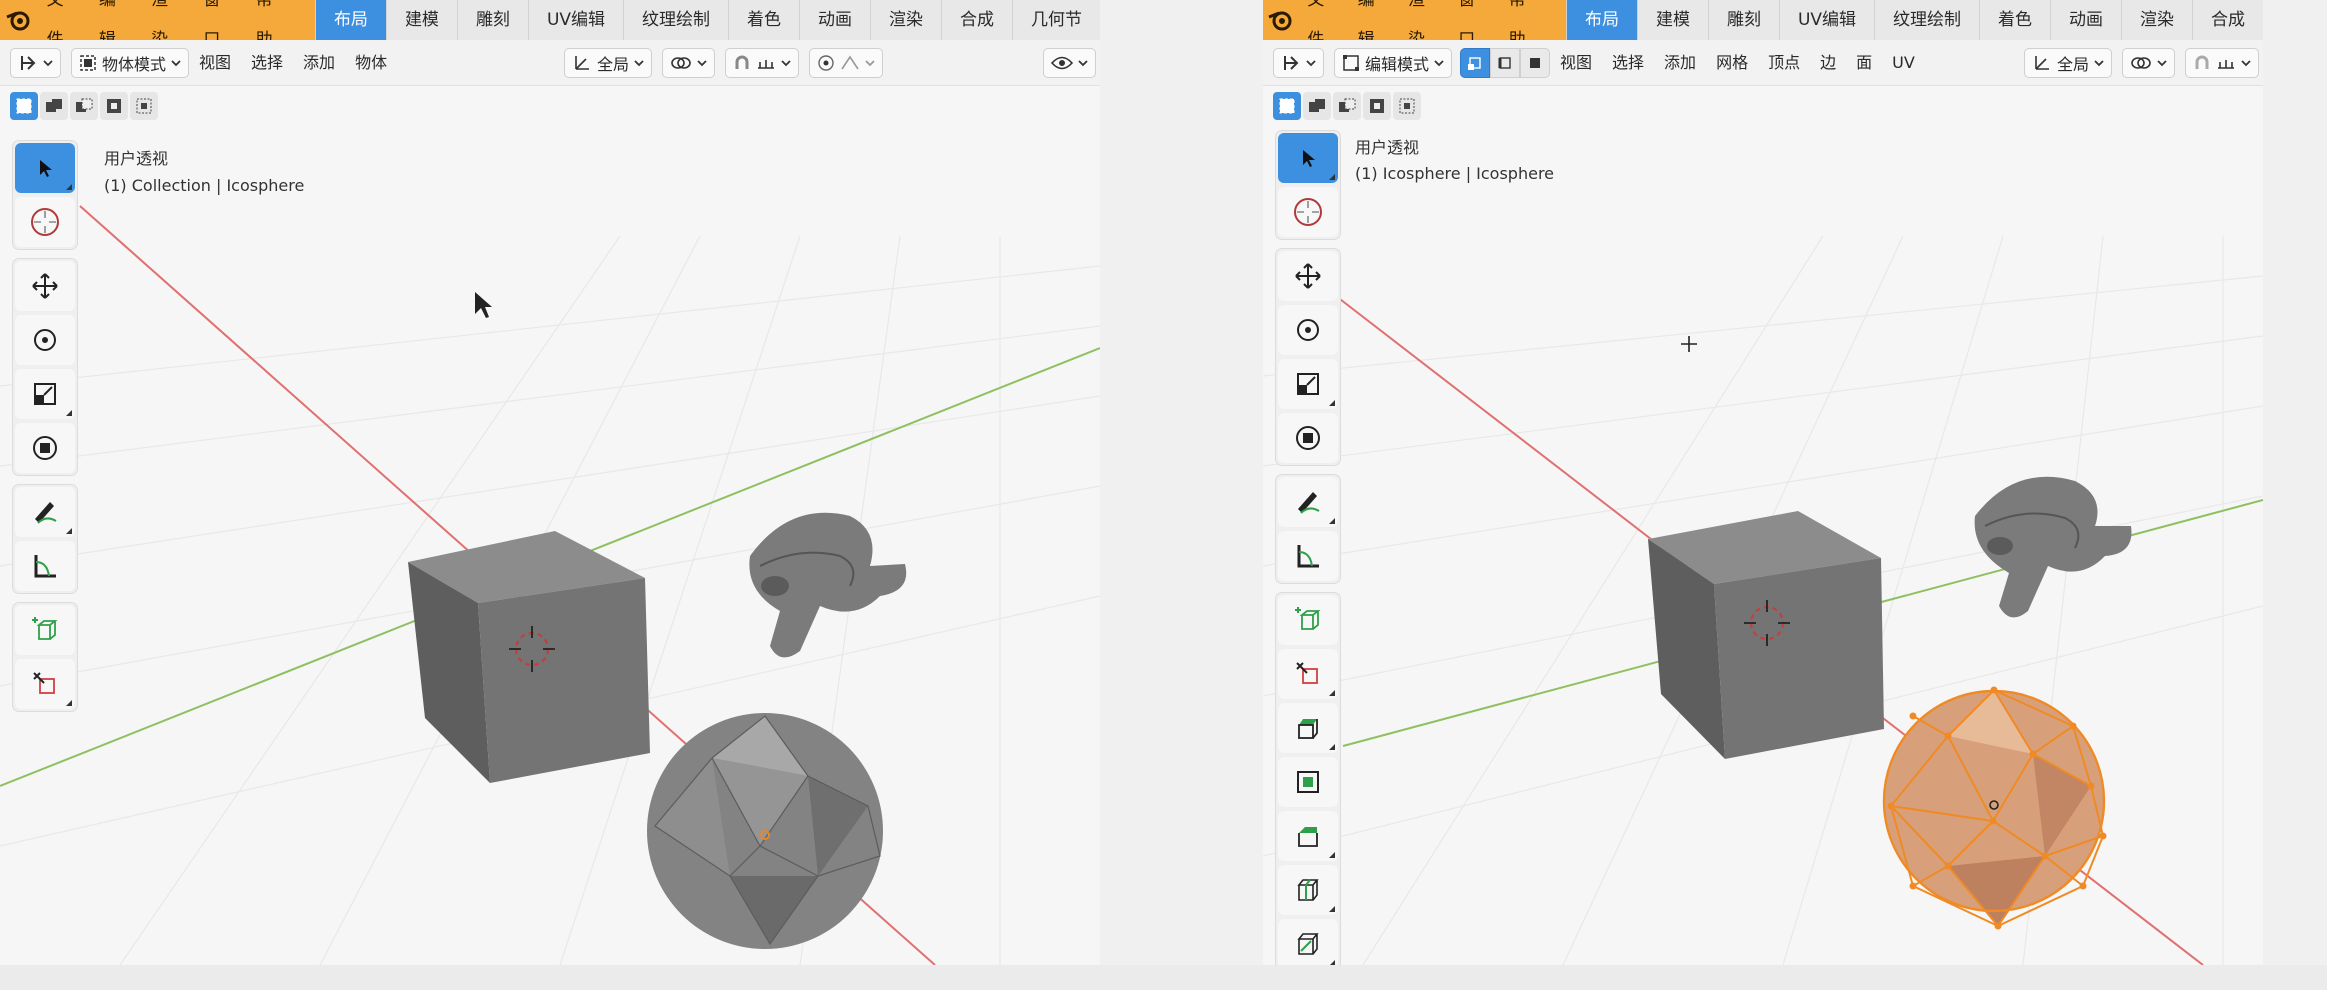 The width and height of the screenshot is (2327, 990). Describe the element at coordinates (1828, 63) in the screenshot. I see `menu-edge: 边` at that location.